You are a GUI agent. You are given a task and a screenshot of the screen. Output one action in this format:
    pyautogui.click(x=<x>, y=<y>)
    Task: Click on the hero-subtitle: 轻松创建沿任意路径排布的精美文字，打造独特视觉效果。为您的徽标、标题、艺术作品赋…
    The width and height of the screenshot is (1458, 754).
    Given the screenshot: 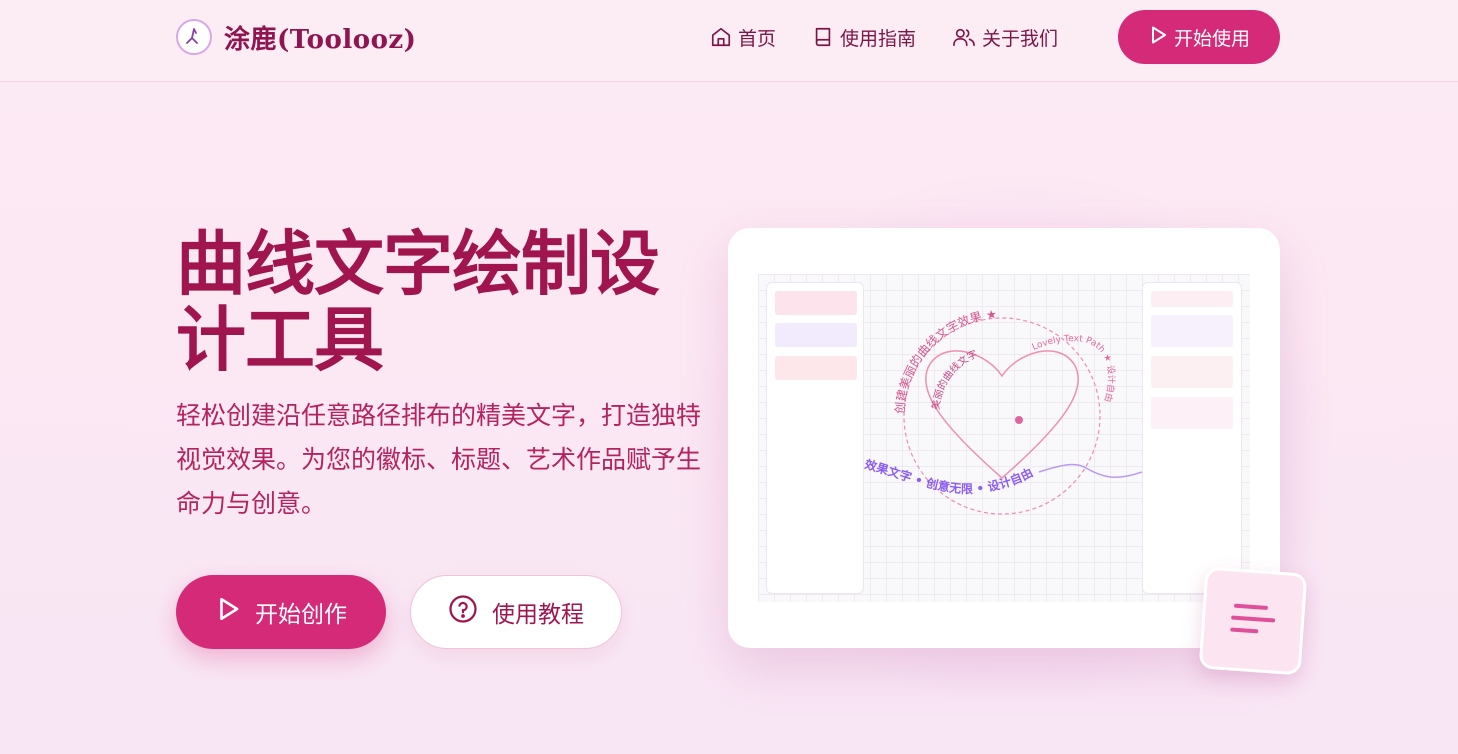 What is the action you would take?
    pyautogui.click(x=439, y=459)
    